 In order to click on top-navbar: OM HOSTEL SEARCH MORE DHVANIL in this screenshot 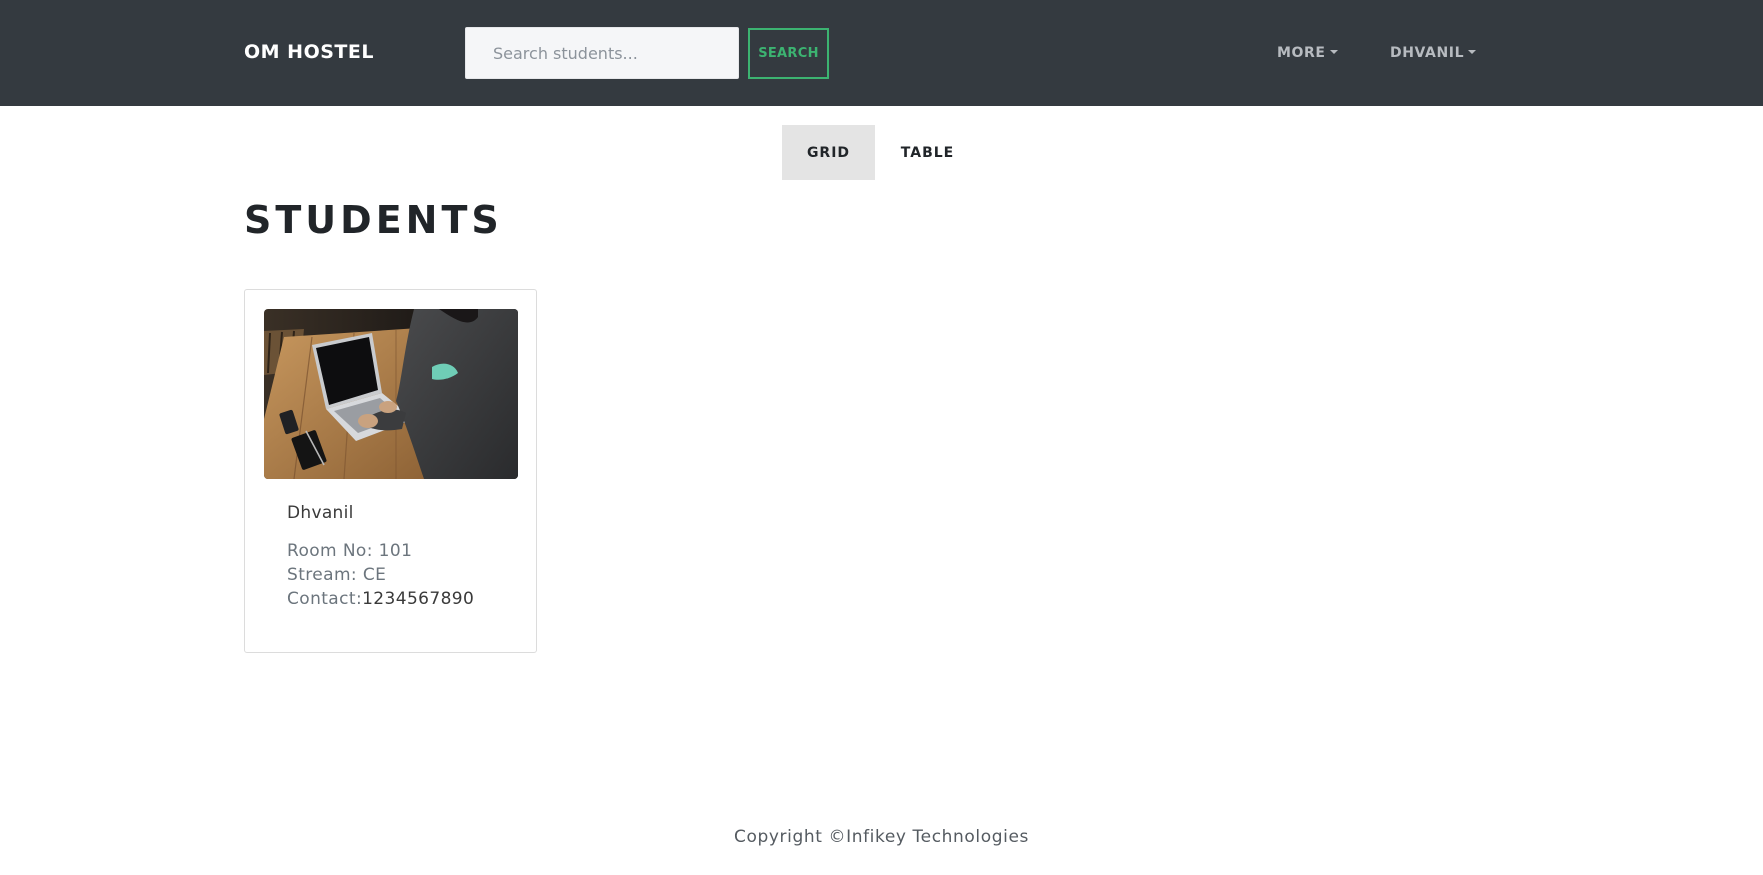, I will do `click(881, 53)`.